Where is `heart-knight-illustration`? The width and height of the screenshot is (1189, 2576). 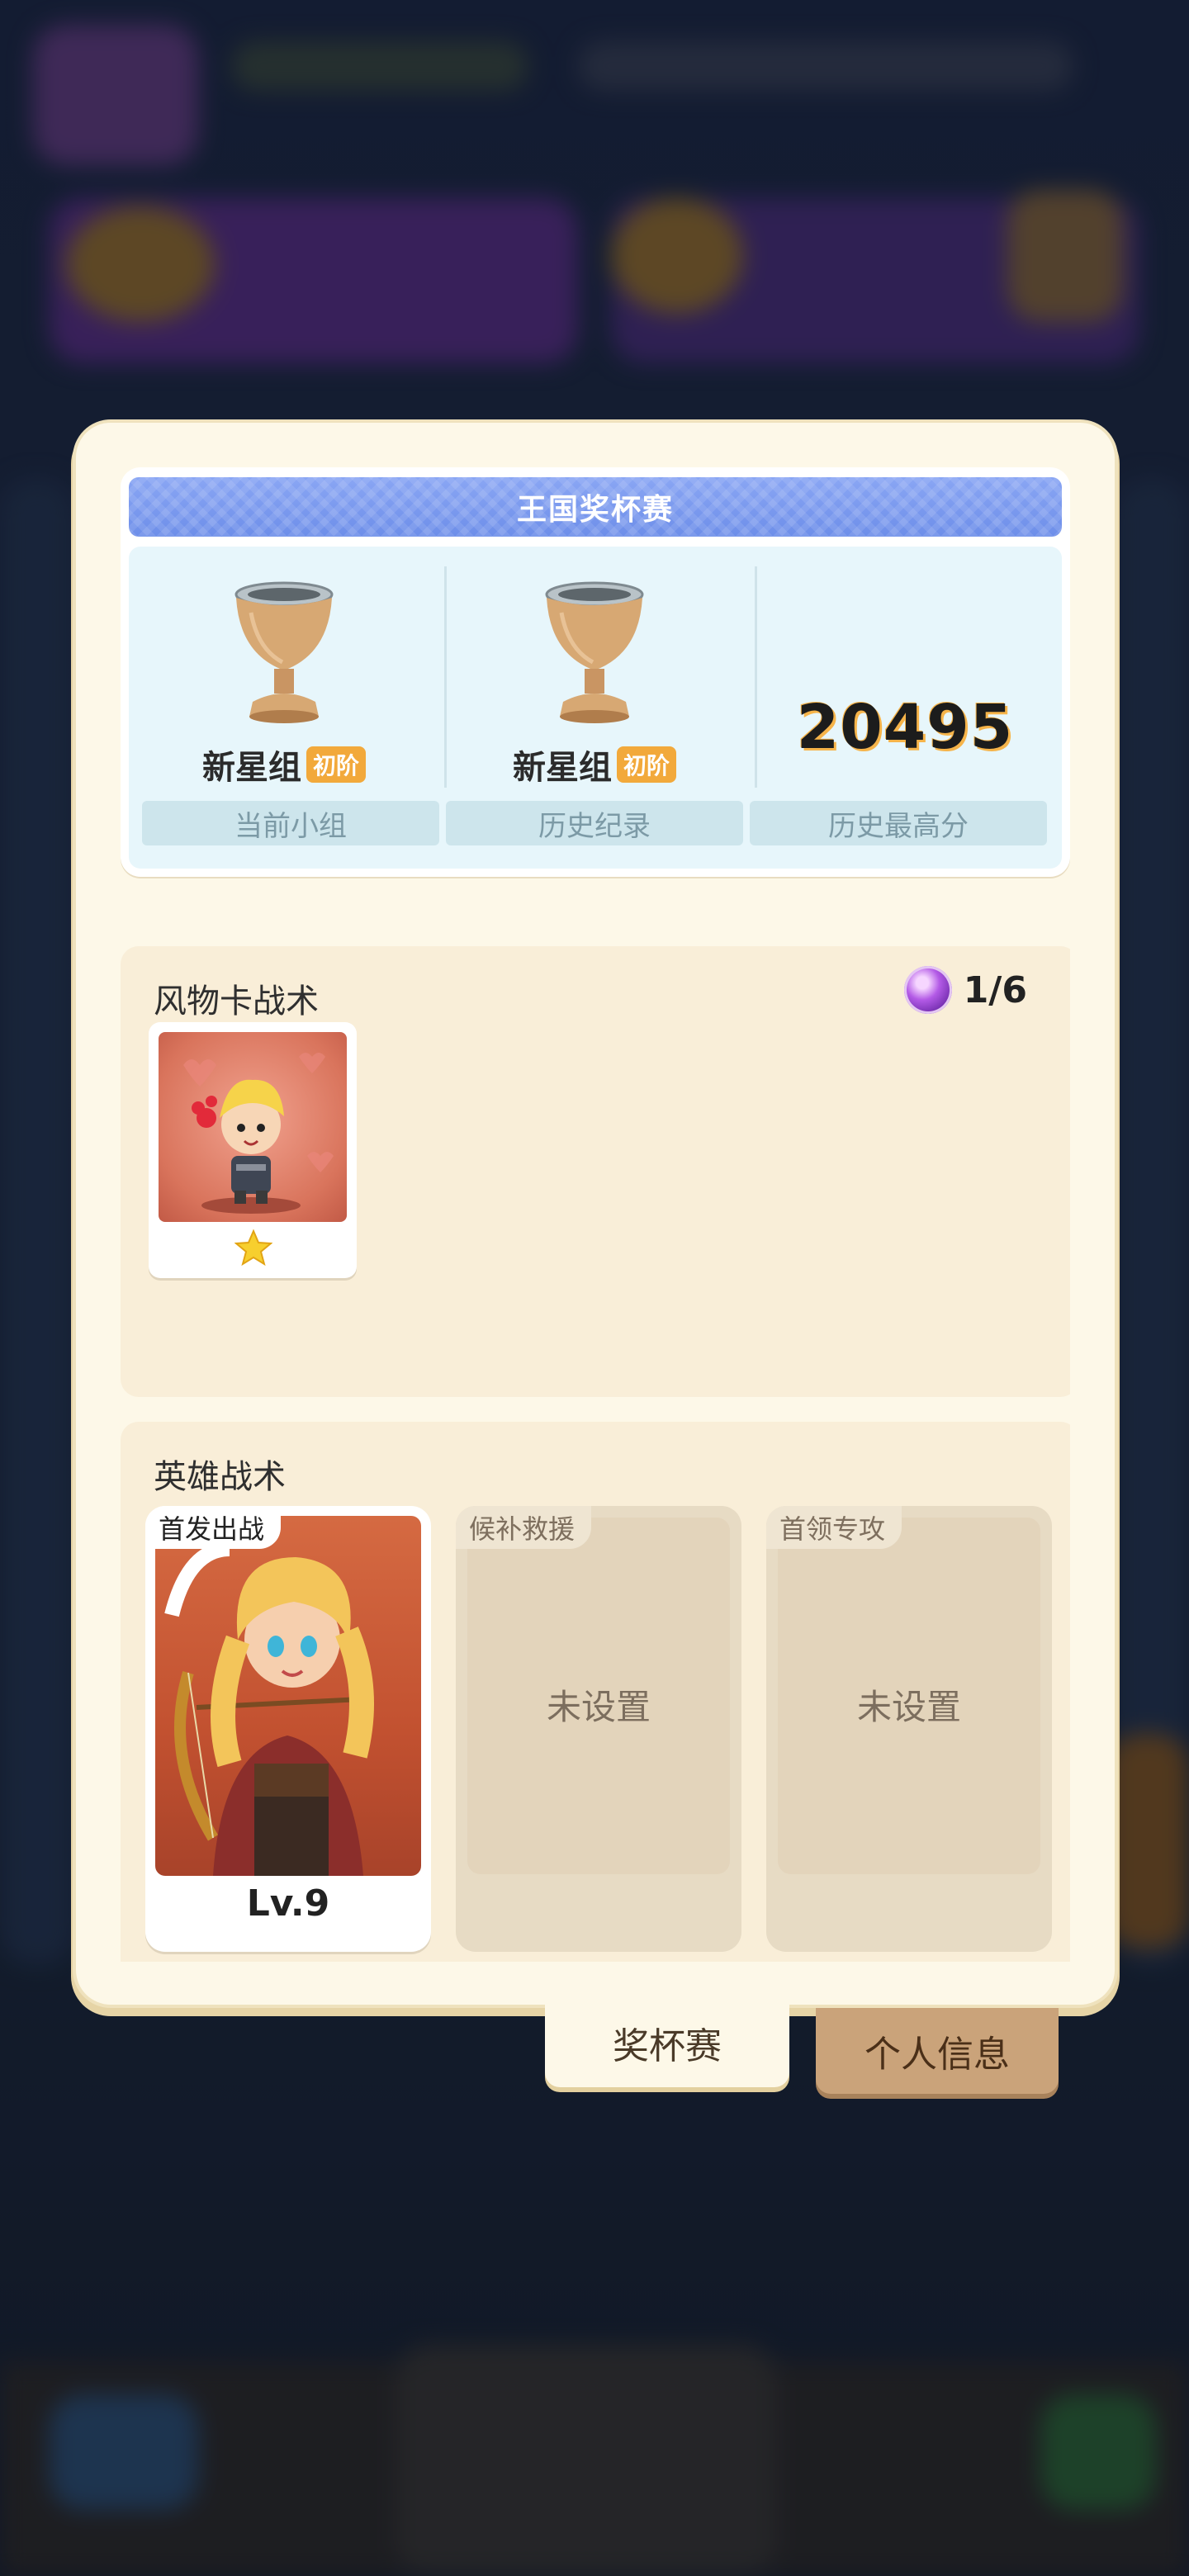 heart-knight-illustration is located at coordinates (258, 1133).